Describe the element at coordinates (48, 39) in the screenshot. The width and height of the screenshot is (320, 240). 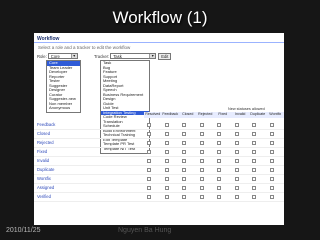
I see `section-title: Workflow` at that location.